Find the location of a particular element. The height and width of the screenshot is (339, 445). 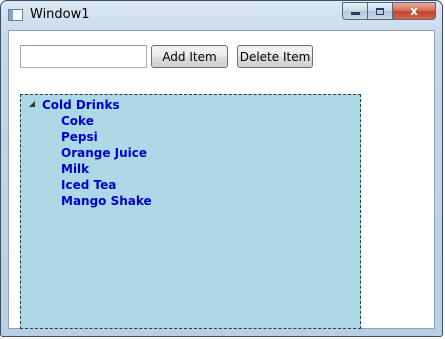

tree-item: Pepsi is located at coordinates (79, 137).